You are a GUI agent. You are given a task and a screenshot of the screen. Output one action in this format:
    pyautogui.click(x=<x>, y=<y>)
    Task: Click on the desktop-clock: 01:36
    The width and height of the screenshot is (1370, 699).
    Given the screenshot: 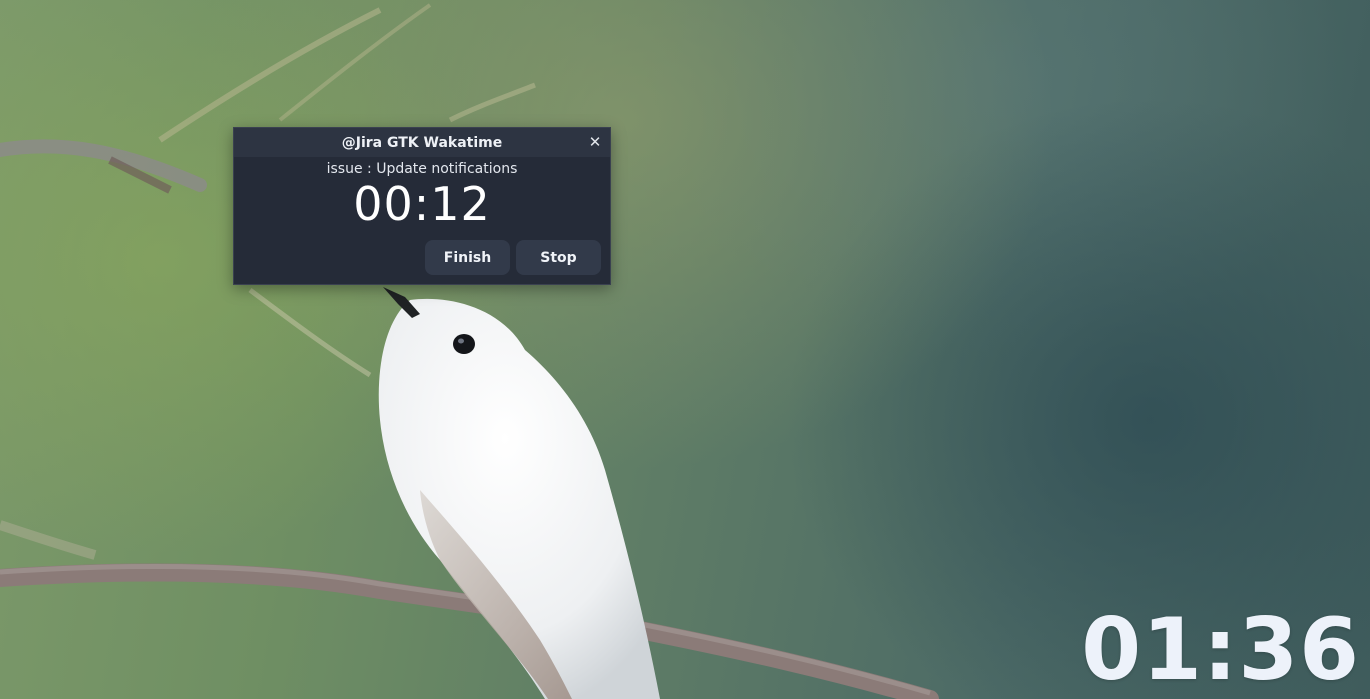 What is the action you would take?
    pyautogui.click(x=1220, y=649)
    